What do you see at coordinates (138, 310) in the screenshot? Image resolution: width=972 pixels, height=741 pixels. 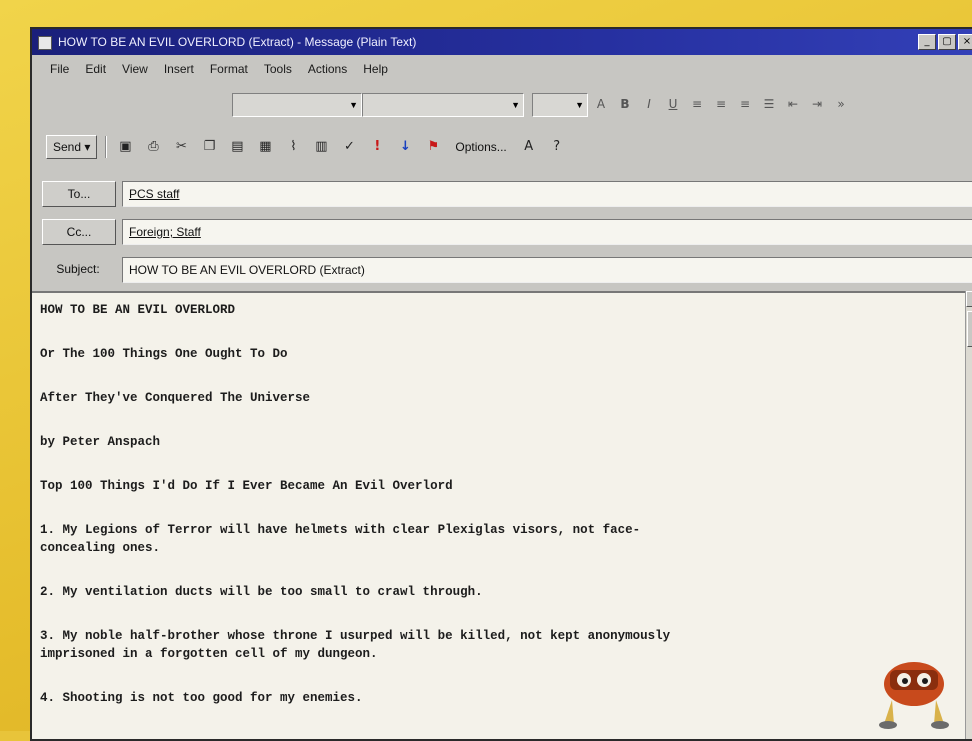 I see `message-paragraph: HOW TO BE AN EVIL OVERLORD` at bounding box center [138, 310].